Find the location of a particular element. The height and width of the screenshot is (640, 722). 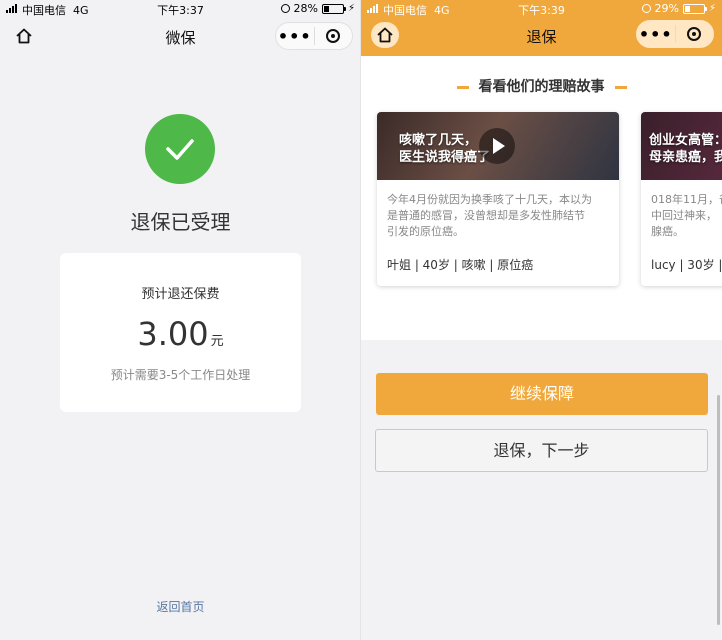

cancel-next-step-button: 退保，下一步 is located at coordinates (541, 450).